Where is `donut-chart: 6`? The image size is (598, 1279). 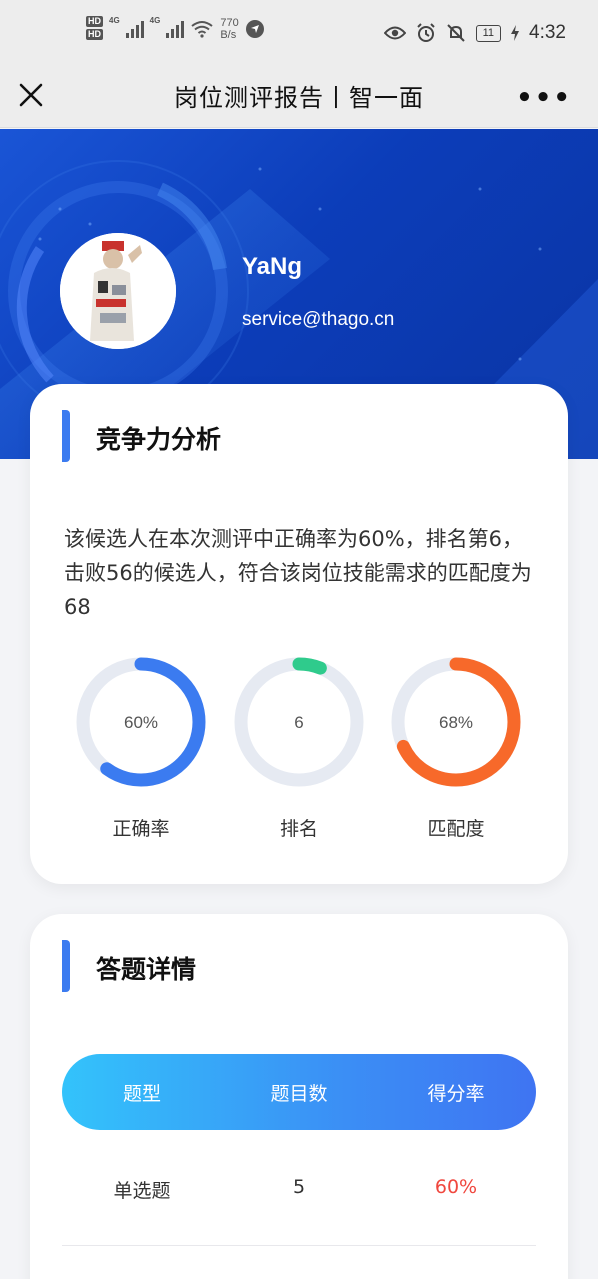 donut-chart: 6 is located at coordinates (299, 722).